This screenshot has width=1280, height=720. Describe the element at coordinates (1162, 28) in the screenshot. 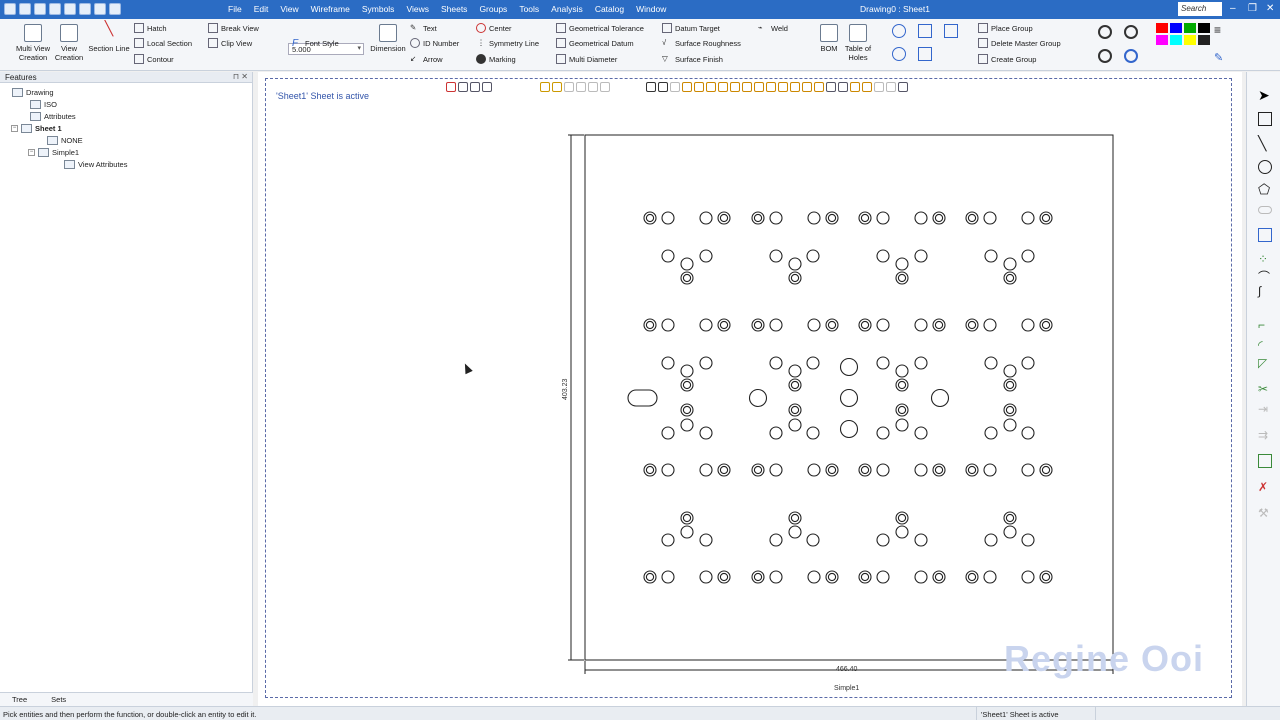

I see `color-swatch-red` at that location.